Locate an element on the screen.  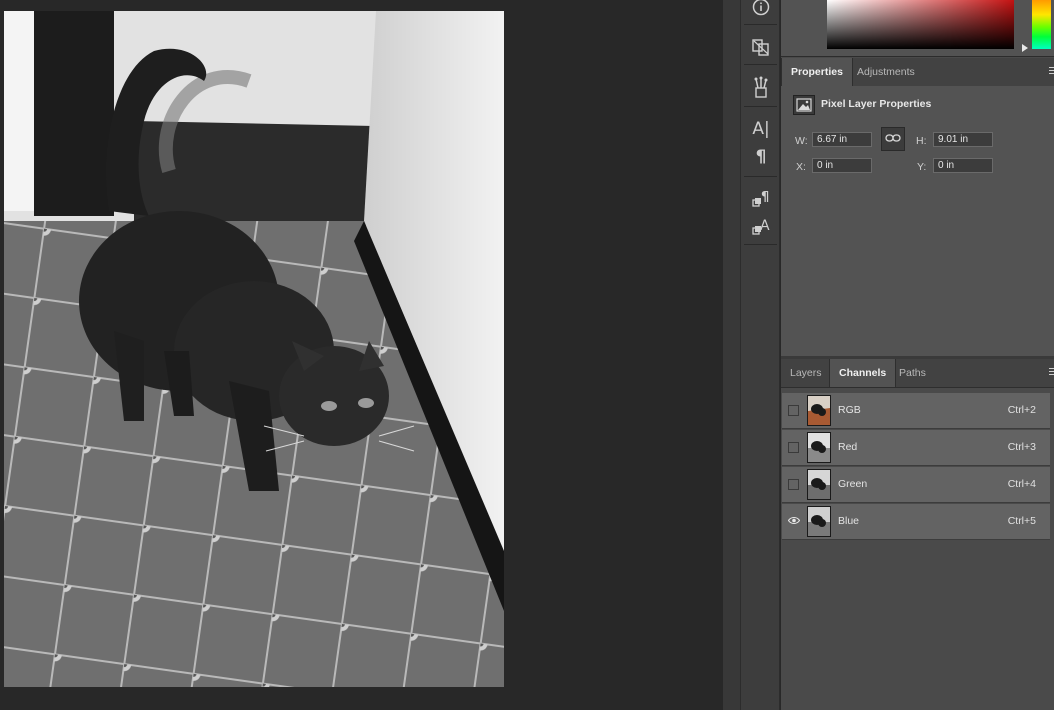
channel-name: Blue is located at coordinates (849, 521).